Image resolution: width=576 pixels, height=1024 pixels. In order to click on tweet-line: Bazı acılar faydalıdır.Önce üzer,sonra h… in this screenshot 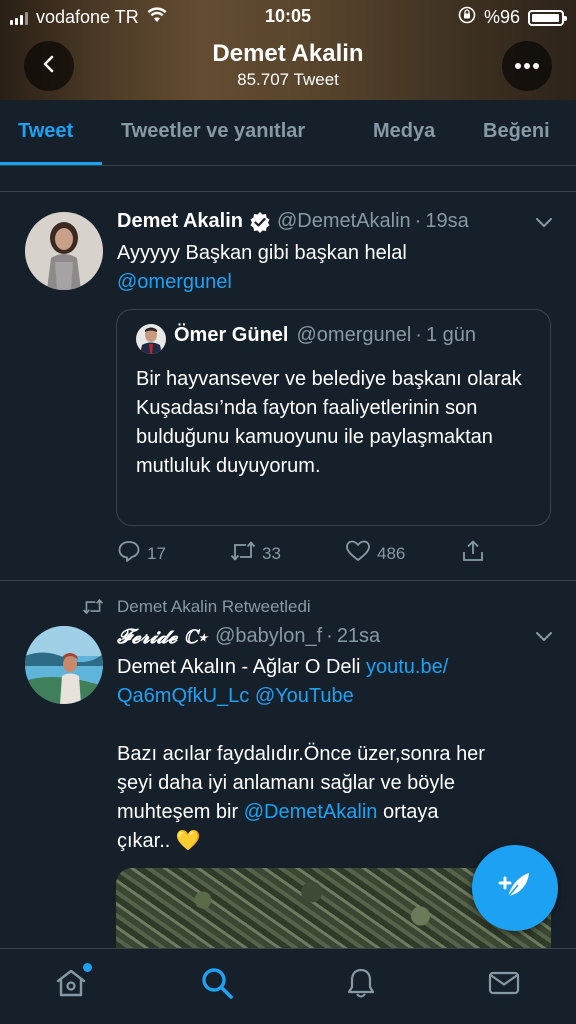, I will do `click(301, 754)`.